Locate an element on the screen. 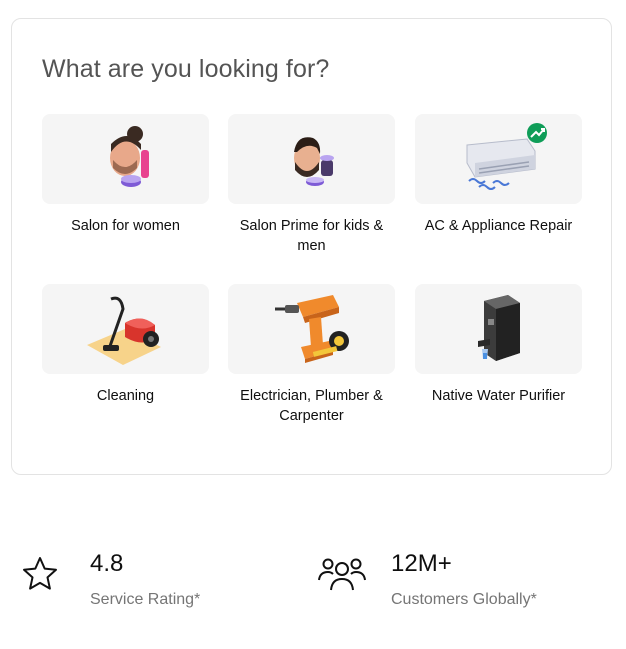 This screenshot has width=626, height=649. category-electrician: Electrician, Plumber & Carpenter is located at coordinates (311, 355).